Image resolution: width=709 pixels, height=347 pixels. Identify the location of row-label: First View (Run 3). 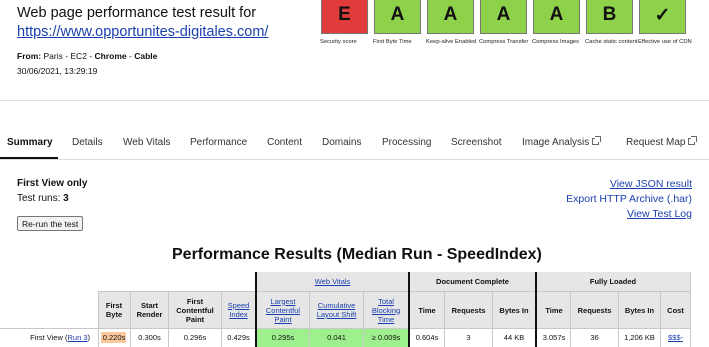
(60, 337).